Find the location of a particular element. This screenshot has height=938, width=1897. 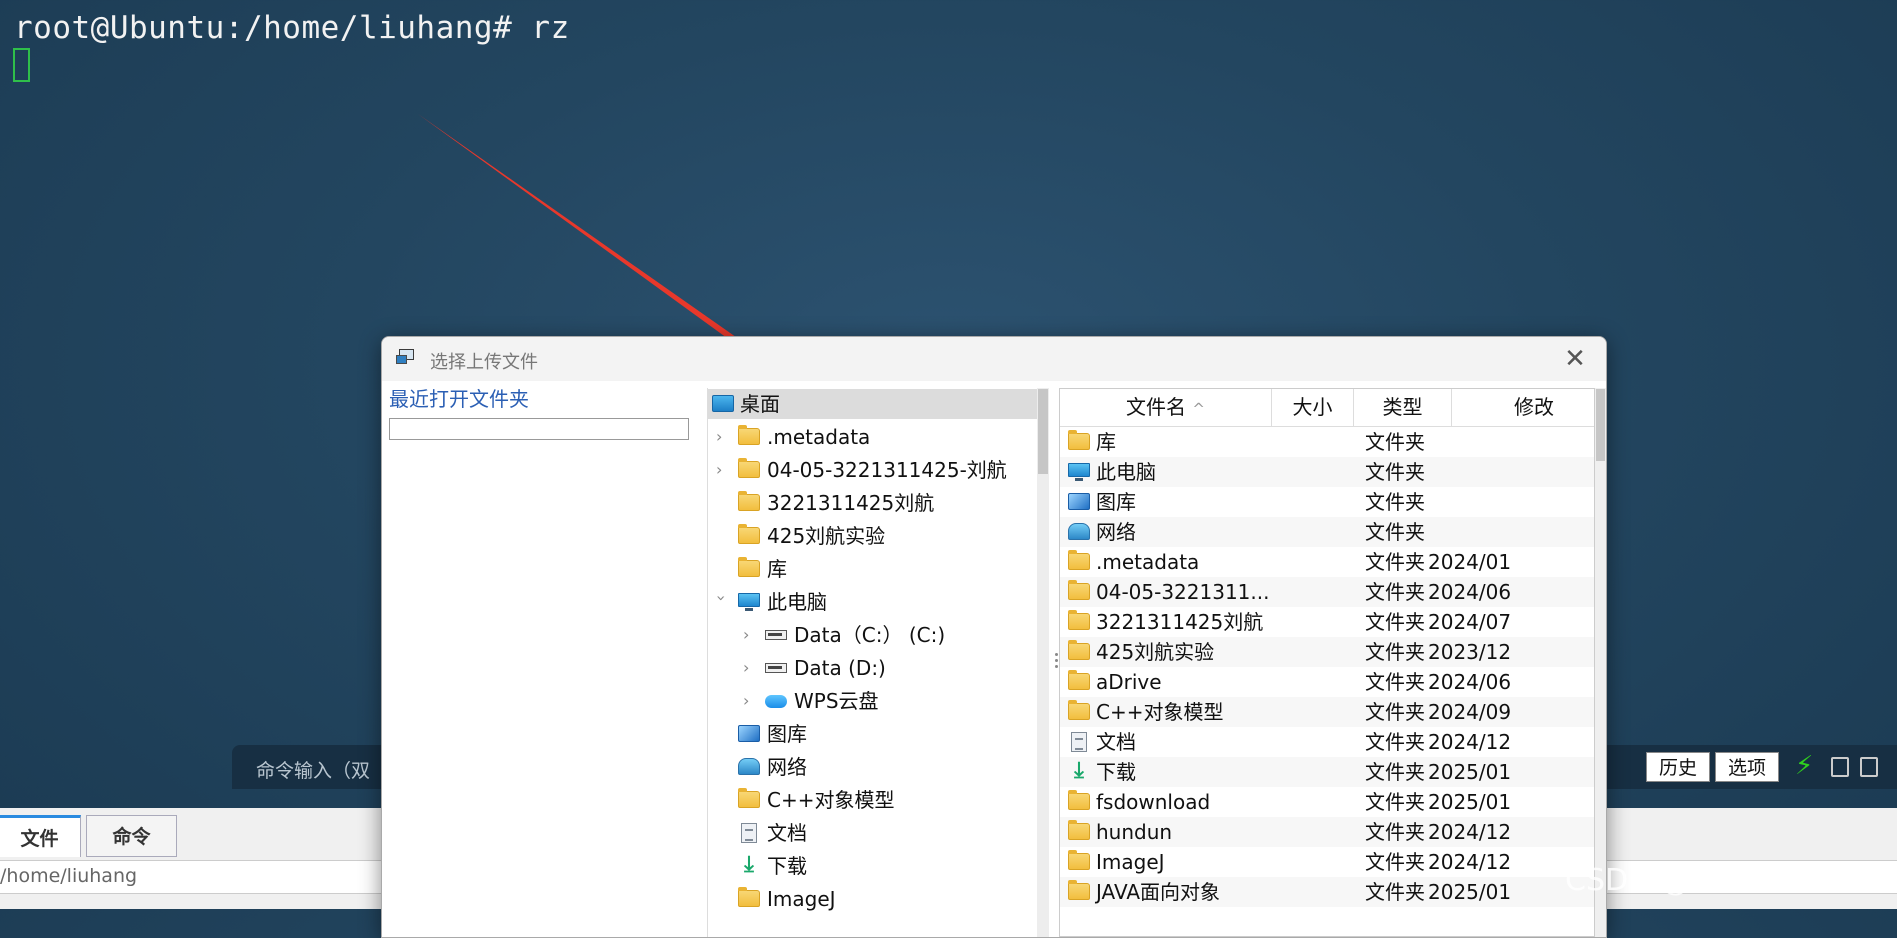

tree-item-this-pc: › 此电脑 is located at coordinates (873, 602).